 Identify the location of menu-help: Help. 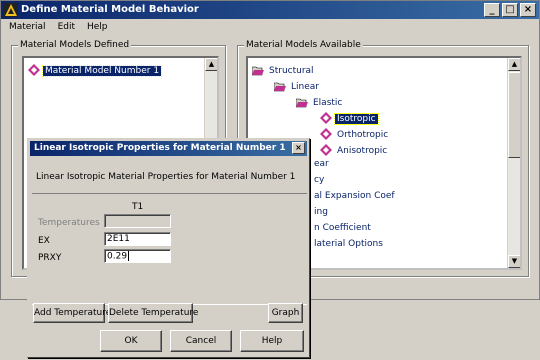
(97, 27).